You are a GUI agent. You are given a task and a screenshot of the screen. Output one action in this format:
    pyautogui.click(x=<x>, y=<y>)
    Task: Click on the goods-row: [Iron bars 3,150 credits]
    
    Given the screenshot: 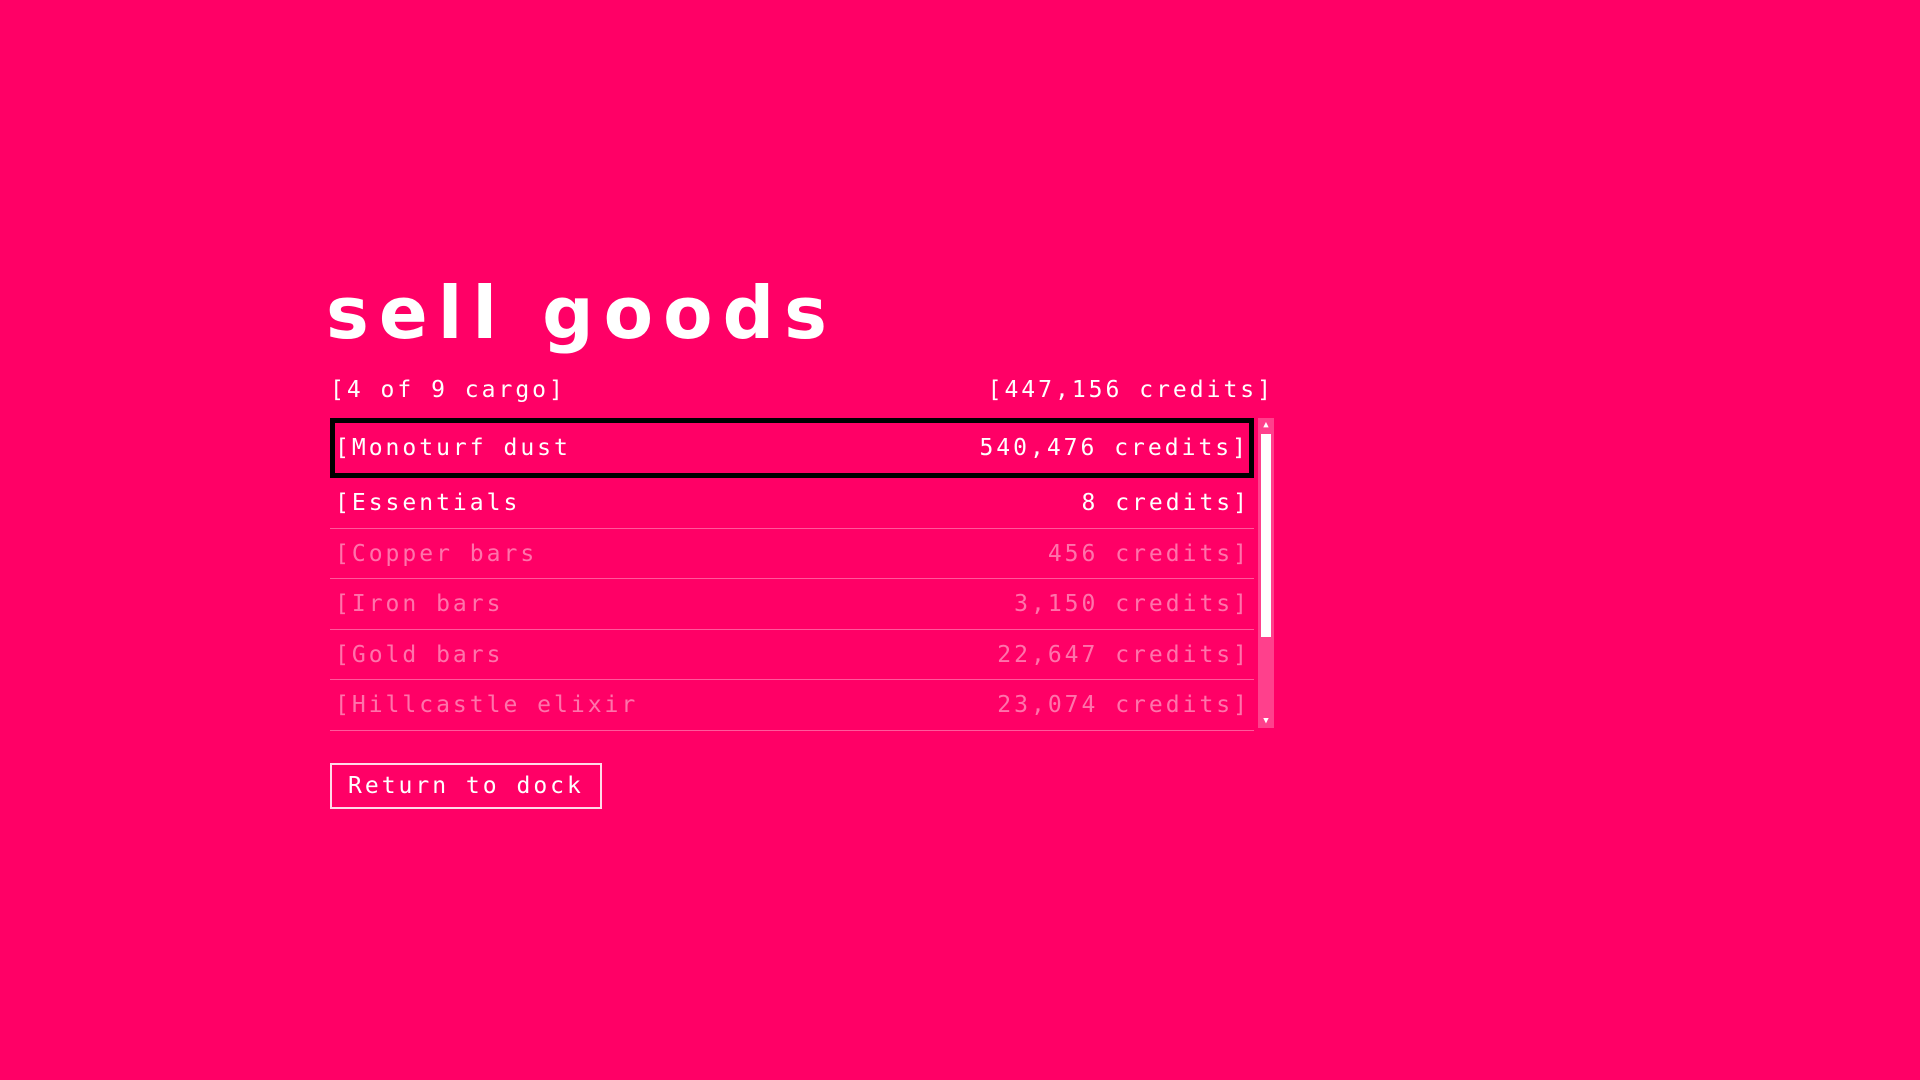 What is the action you would take?
    pyautogui.click(x=792, y=604)
    